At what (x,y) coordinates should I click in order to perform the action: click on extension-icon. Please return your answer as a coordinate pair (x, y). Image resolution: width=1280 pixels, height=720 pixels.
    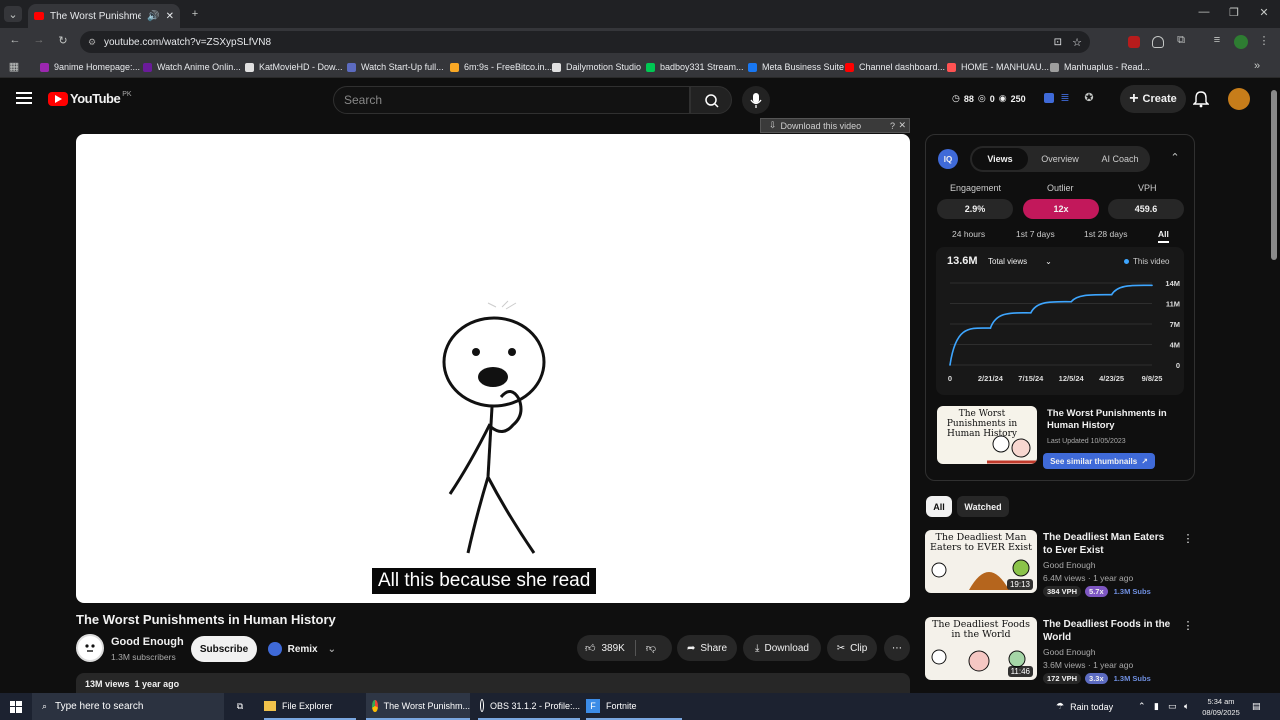
    Looking at the image, I should click on (1134, 42).